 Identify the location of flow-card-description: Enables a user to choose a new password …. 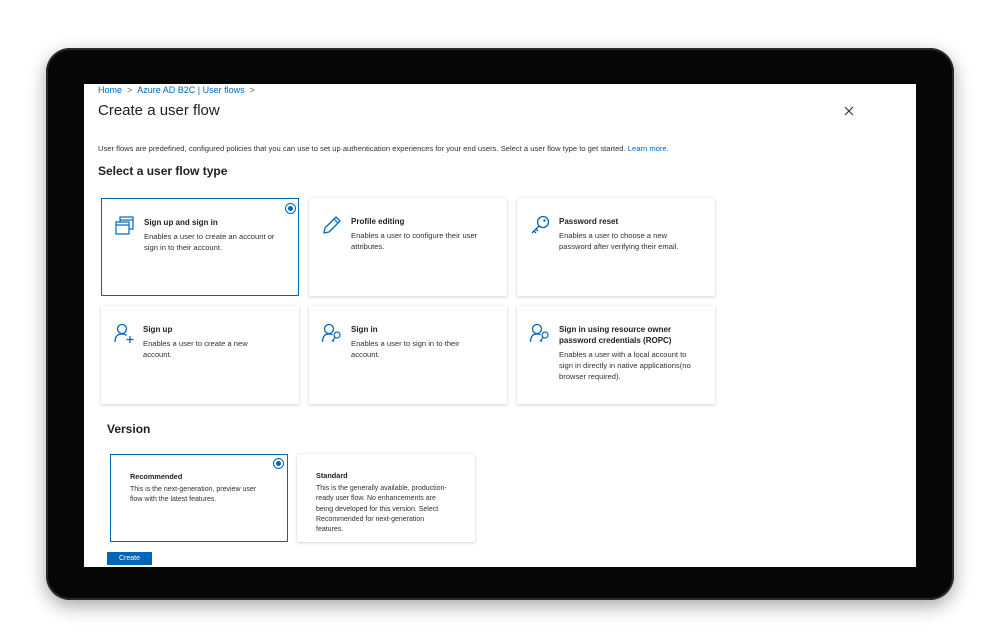
(619, 241).